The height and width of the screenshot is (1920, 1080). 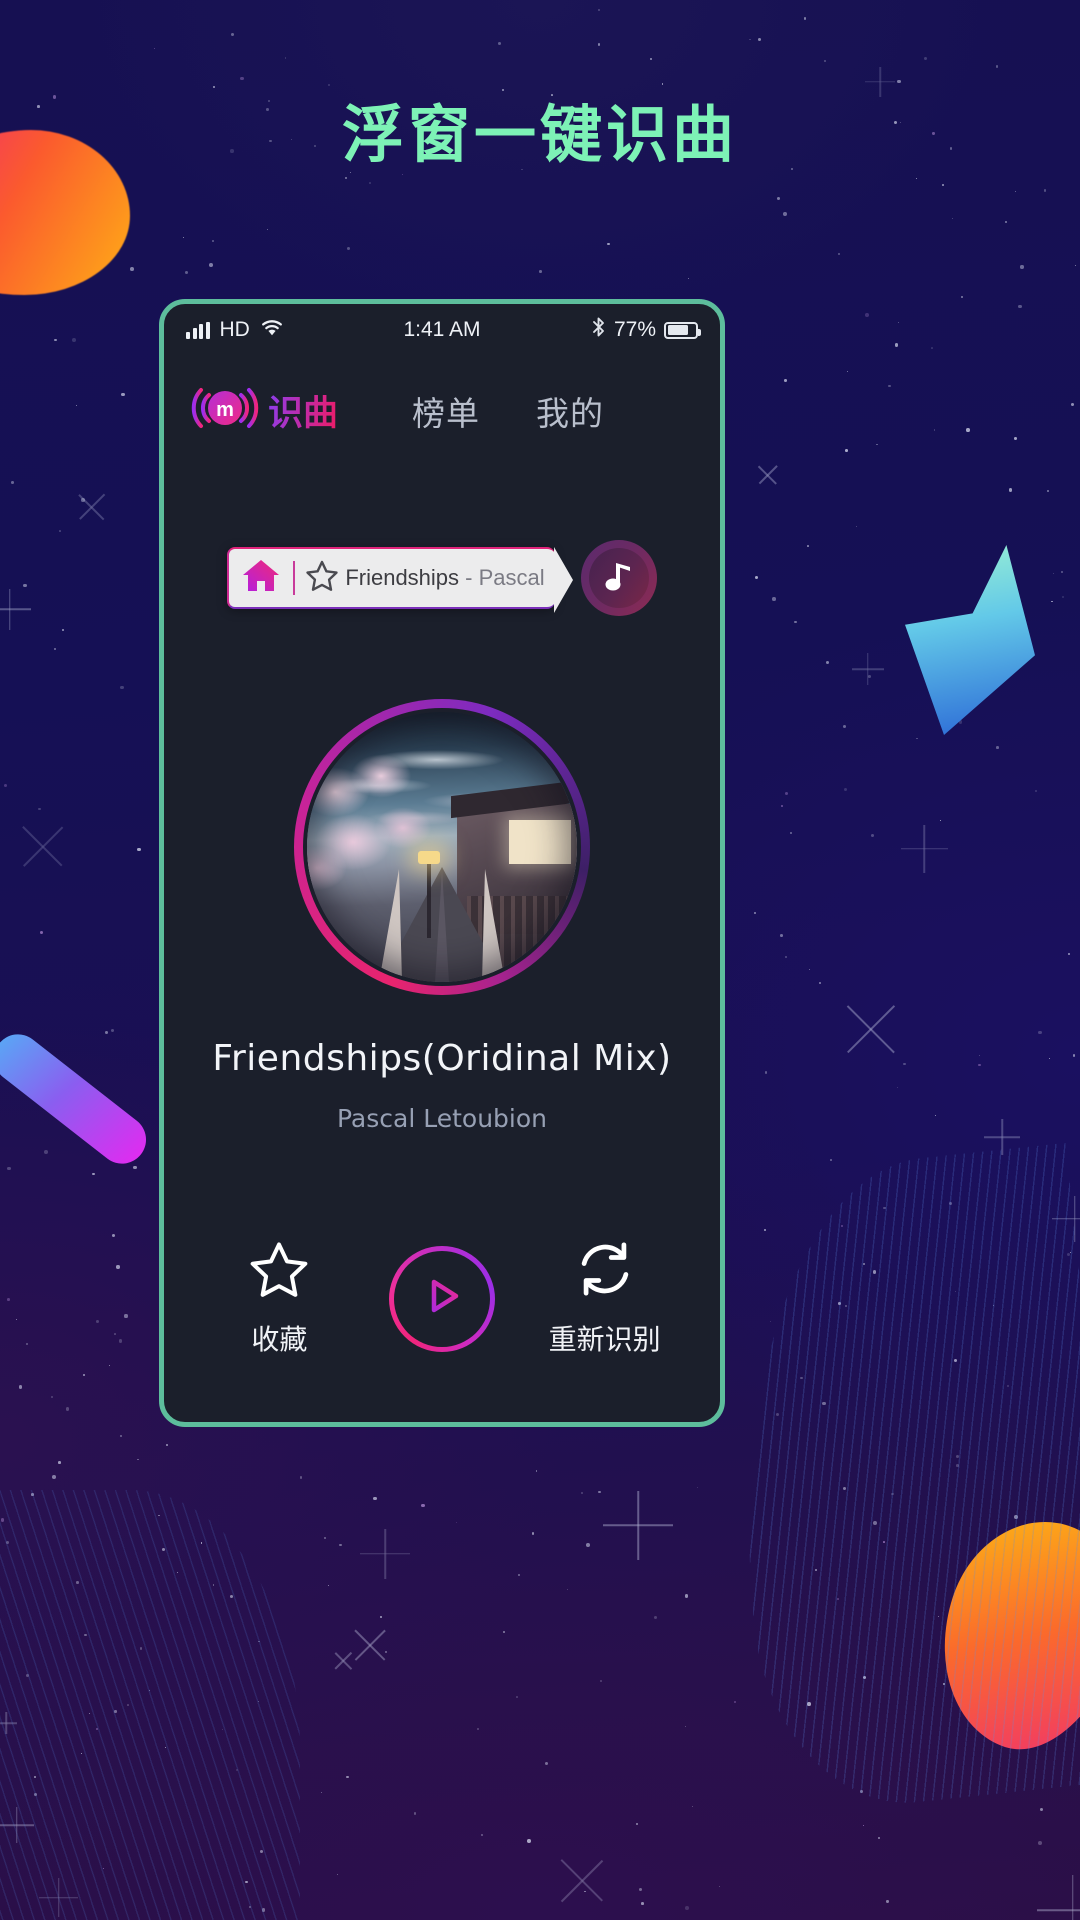 I want to click on play-icon, so click(x=442, y=1298).